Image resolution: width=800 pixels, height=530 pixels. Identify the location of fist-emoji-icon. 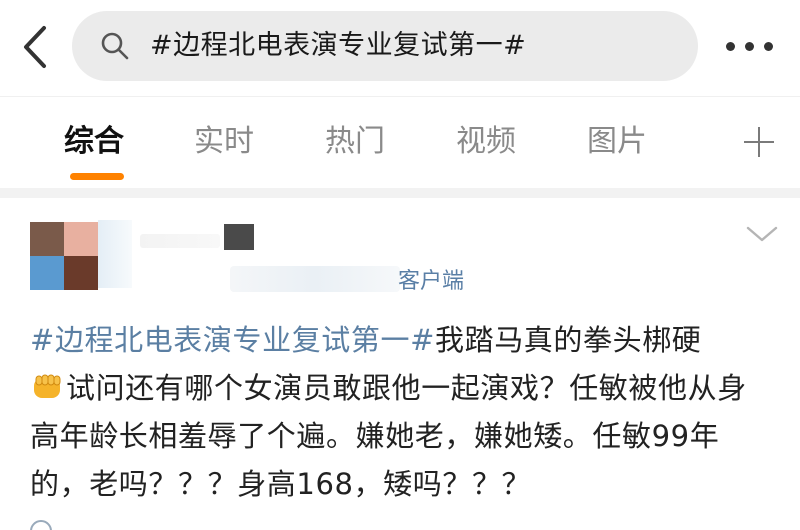
(47, 386).